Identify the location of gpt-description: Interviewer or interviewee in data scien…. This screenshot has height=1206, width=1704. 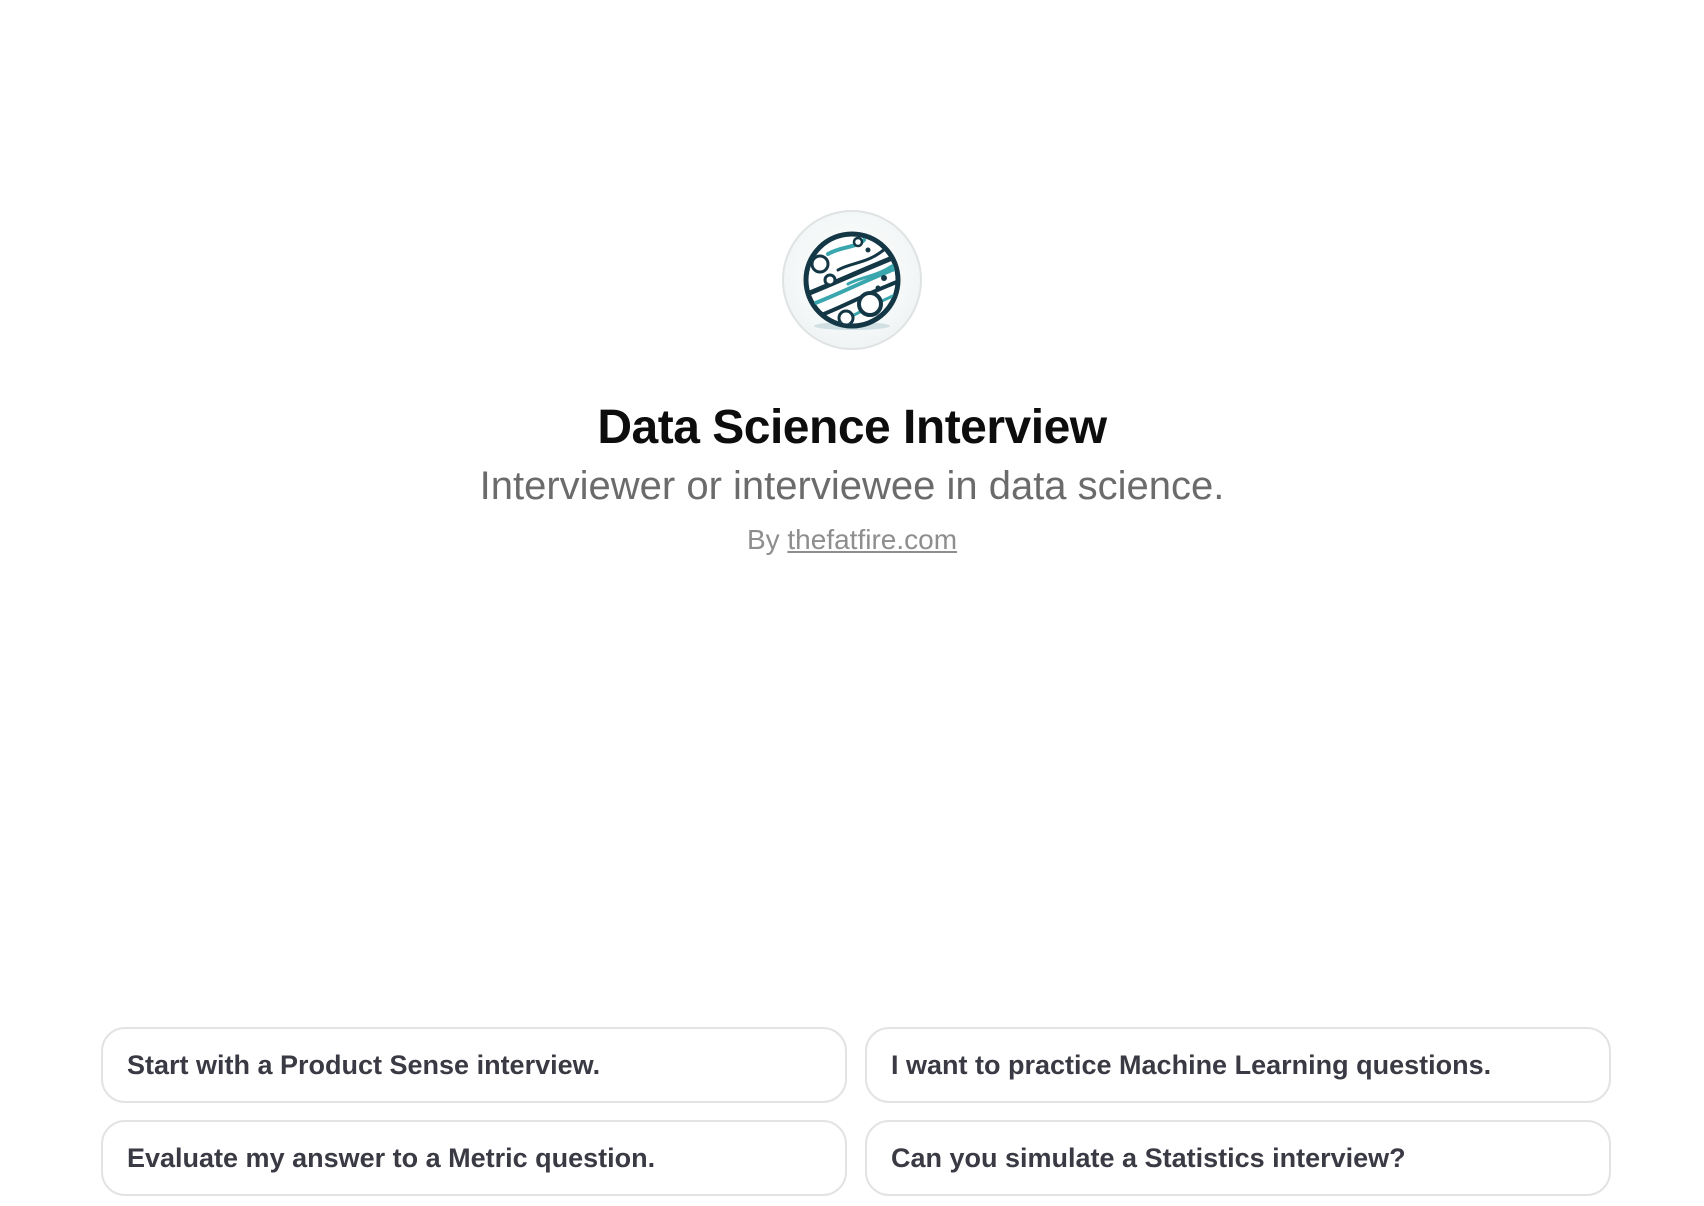
(852, 486).